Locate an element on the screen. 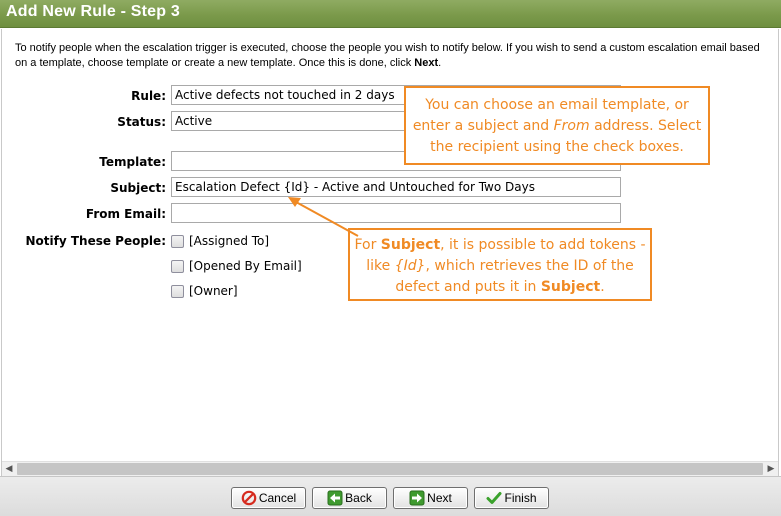  cancel-button-label: Cancel is located at coordinates (277, 498).